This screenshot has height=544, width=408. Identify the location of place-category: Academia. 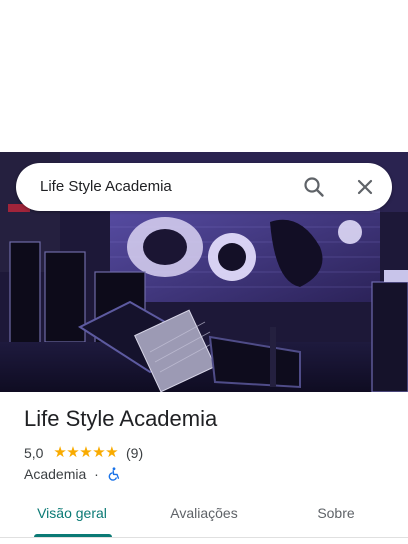
(55, 474).